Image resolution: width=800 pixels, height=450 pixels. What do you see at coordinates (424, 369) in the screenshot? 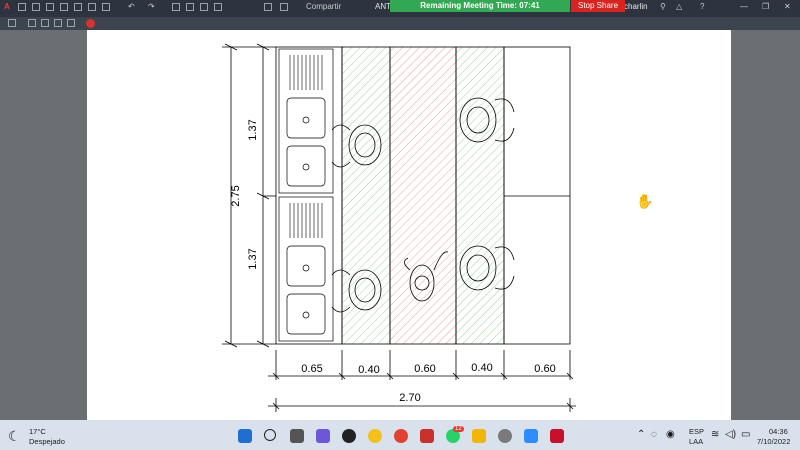
I see `dim-width-3: 0.60` at bounding box center [424, 369].